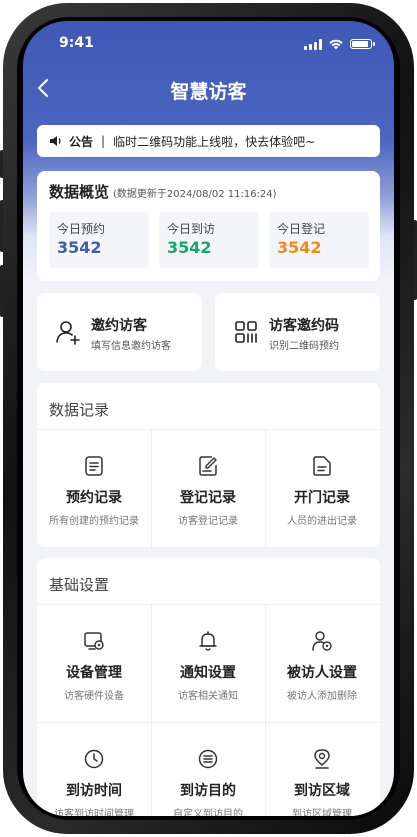 The height and width of the screenshot is (837, 417). Describe the element at coordinates (208, 498) in the screenshot. I see `grid-item-title: 登记记录` at that location.